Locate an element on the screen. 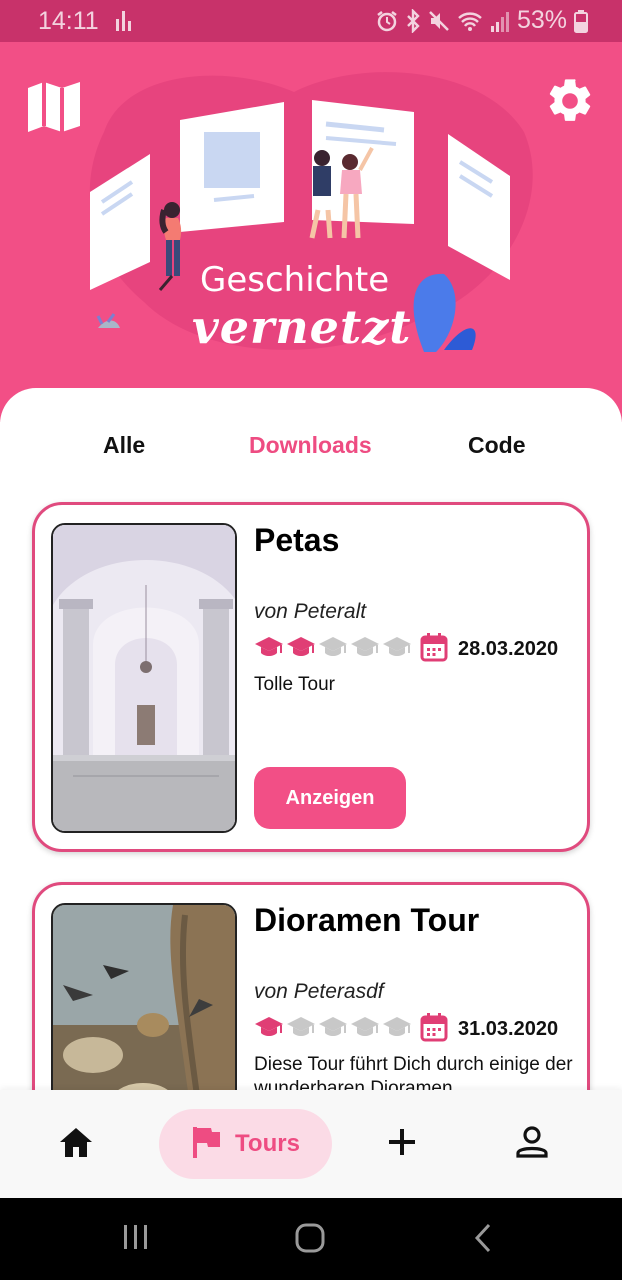 The image size is (622, 1280). tour-meta: 31.03.2020 is located at coordinates (406, 1029).